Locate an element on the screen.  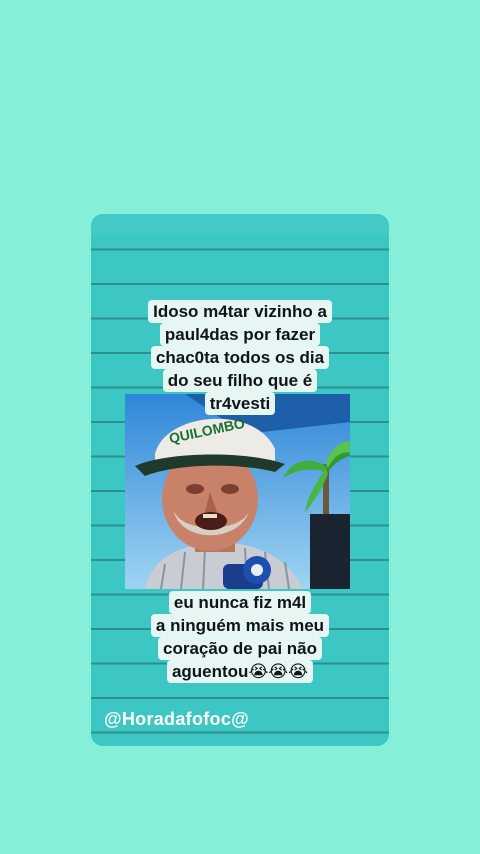
caption-line: do seu filho que é is located at coordinates (240, 380).